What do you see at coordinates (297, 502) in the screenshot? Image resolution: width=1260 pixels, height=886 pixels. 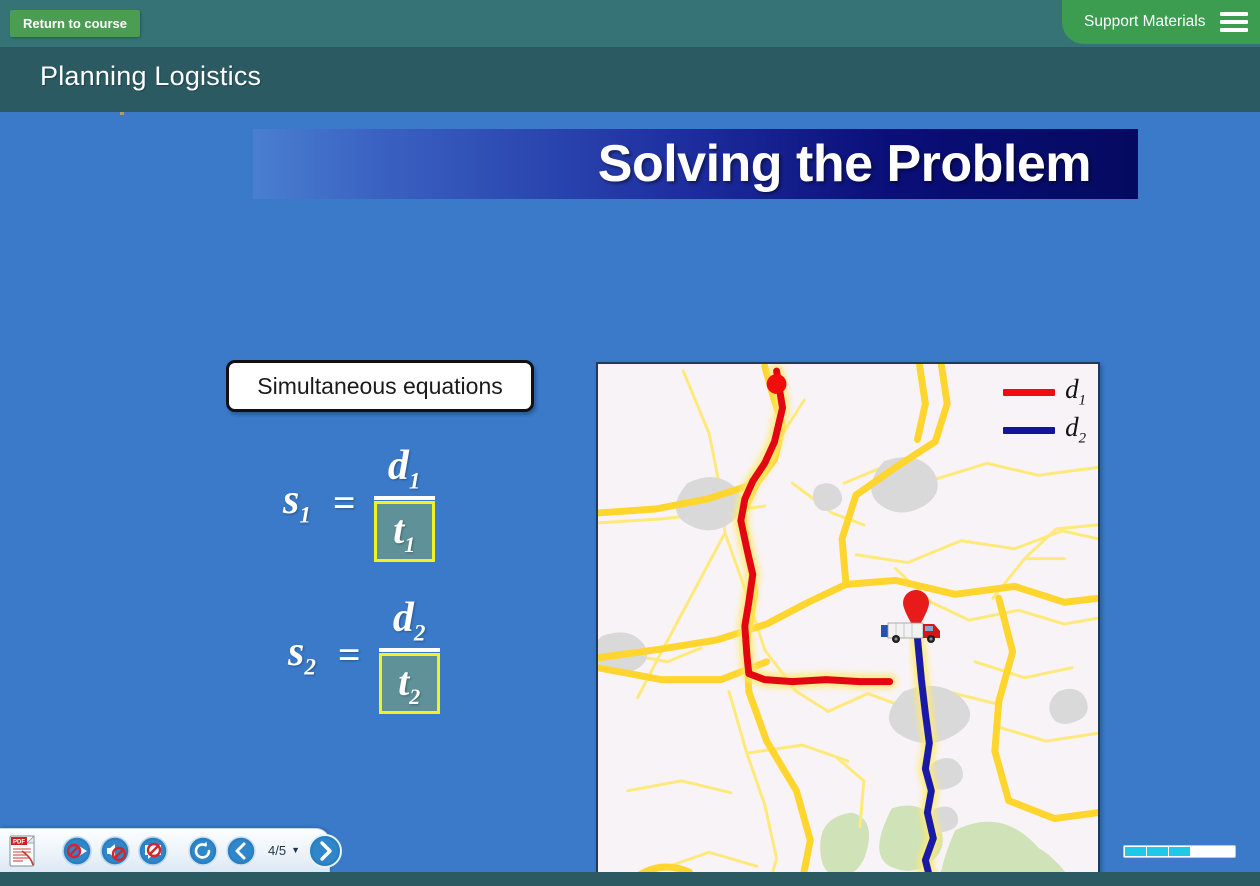 I see `equation-1-speed: s1` at bounding box center [297, 502].